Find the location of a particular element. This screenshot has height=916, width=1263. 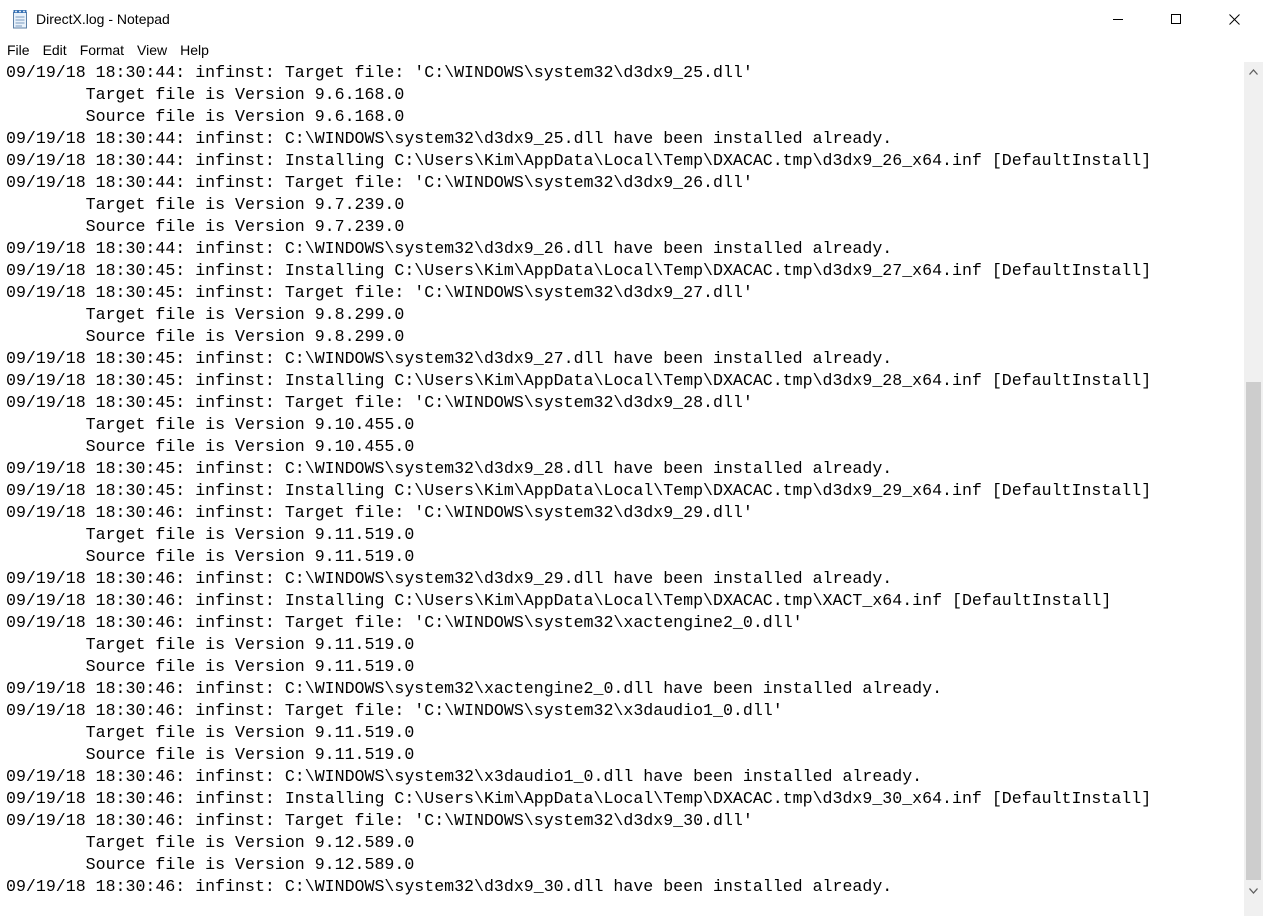

maximize-button is located at coordinates (1176, 19).